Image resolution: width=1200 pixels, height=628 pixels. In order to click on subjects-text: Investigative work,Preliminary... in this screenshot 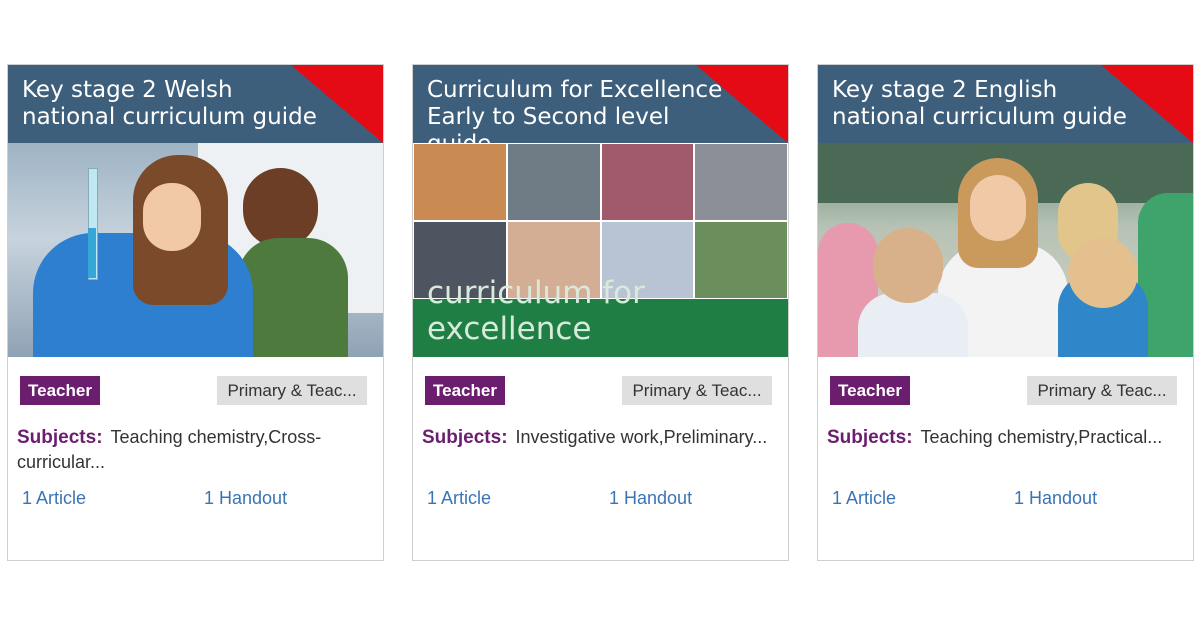, I will do `click(641, 437)`.